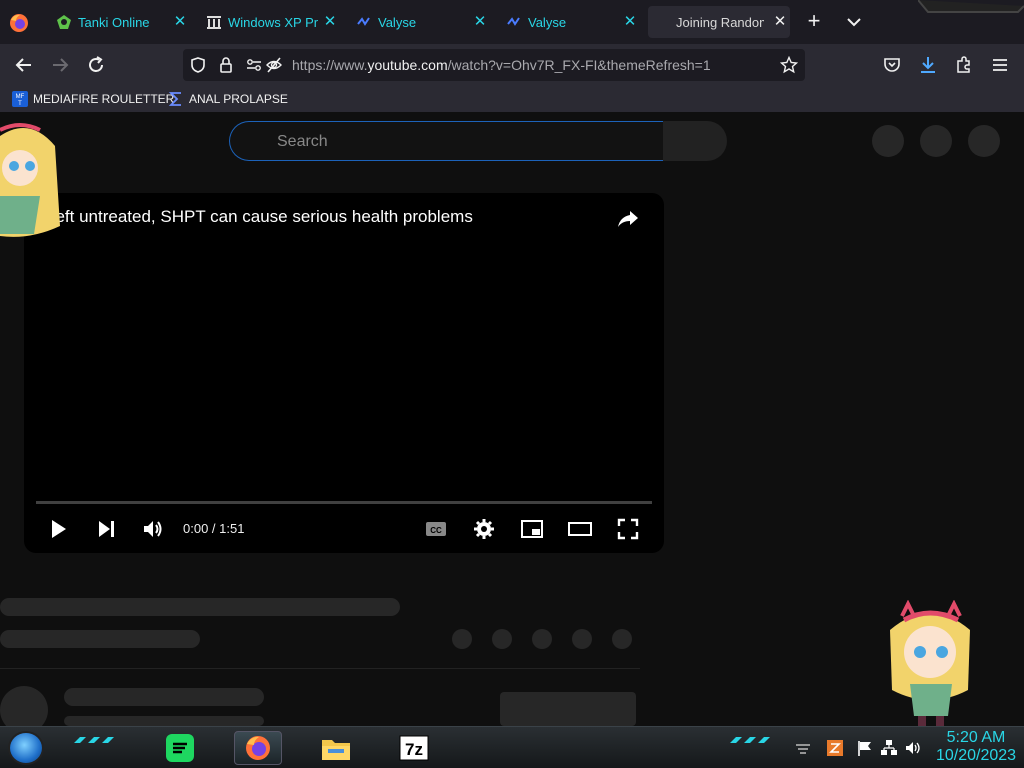 The image size is (1024, 768). I want to click on tab-joining-random: Joining Random ✕, so click(719, 22).